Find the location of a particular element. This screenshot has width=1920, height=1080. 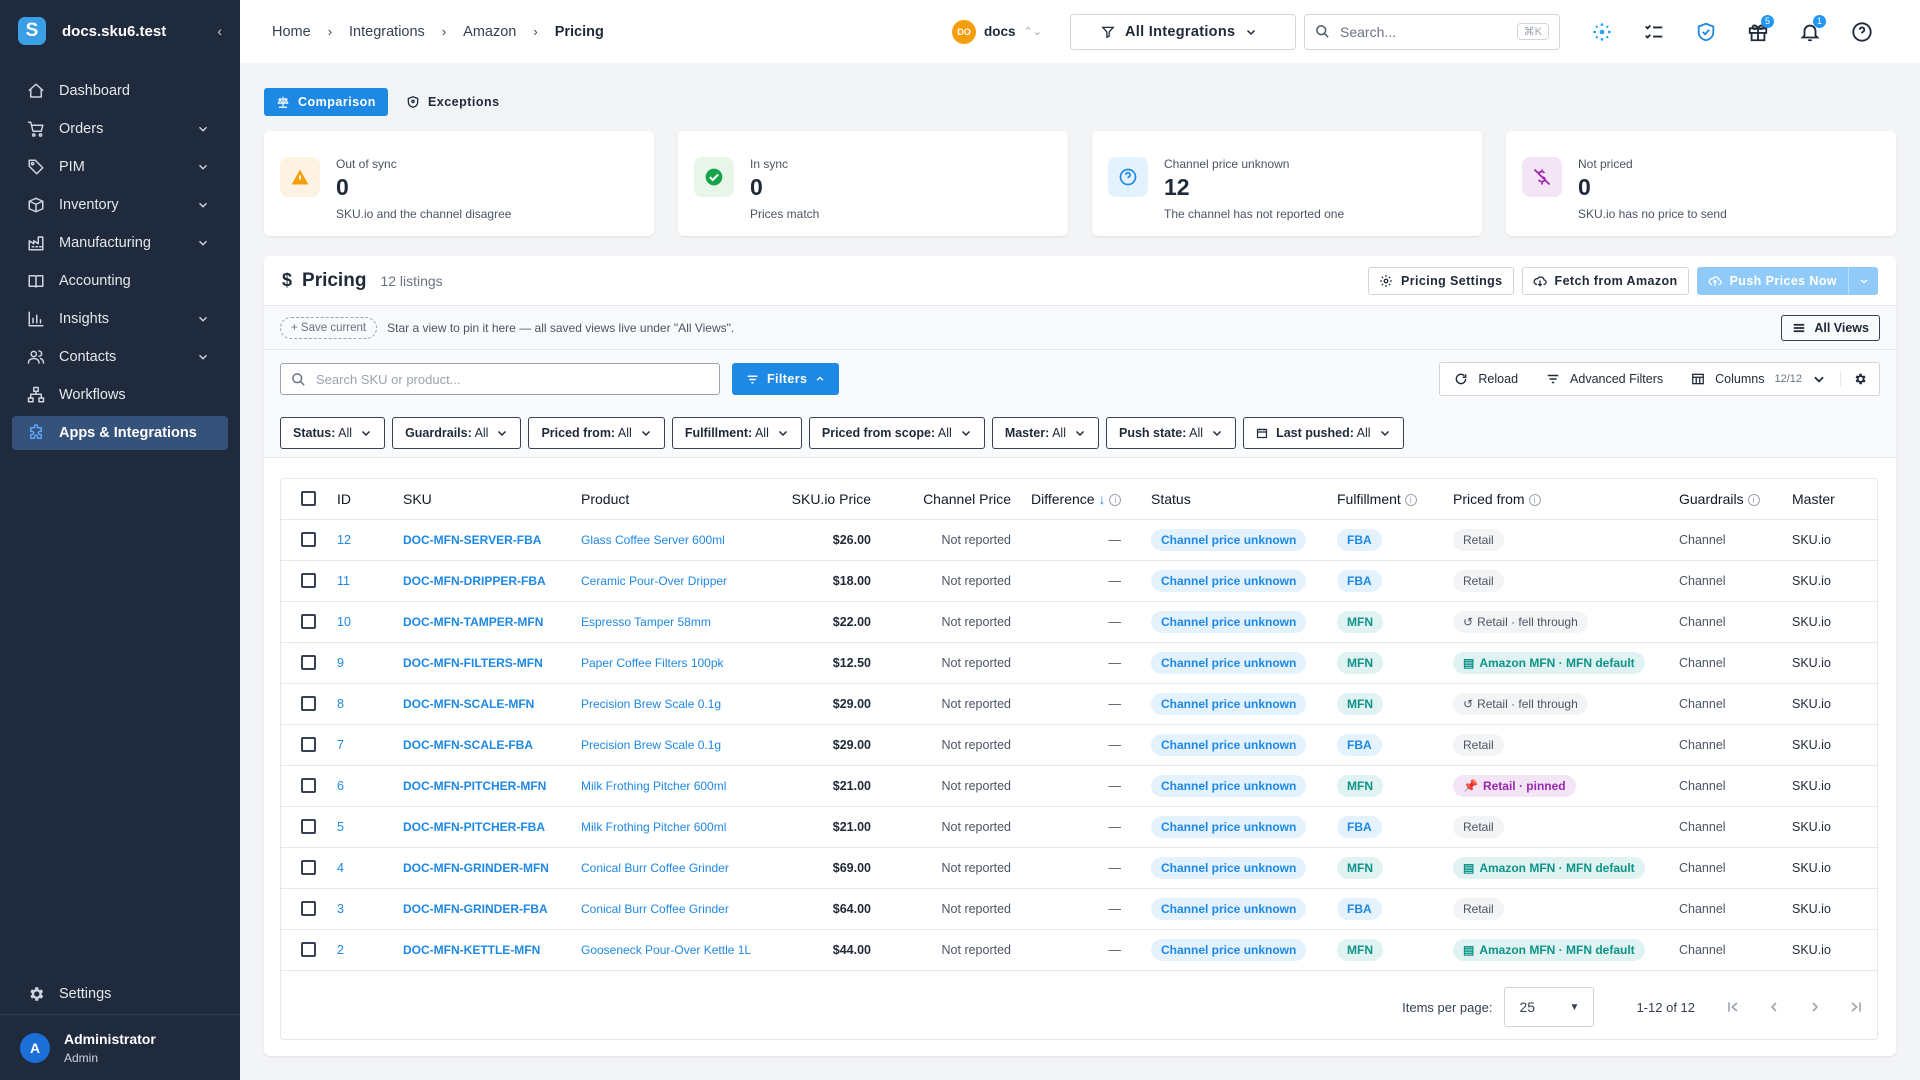

last-page-icon is located at coordinates (1856, 1007).